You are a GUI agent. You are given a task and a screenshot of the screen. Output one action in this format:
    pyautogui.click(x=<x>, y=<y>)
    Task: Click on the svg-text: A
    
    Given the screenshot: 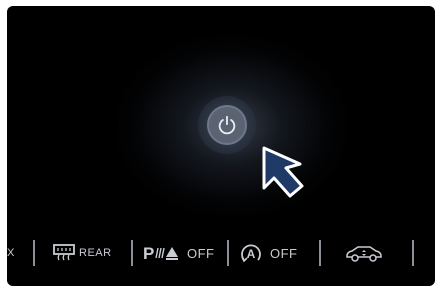 What is the action you would take?
    pyautogui.click(x=251, y=254)
    